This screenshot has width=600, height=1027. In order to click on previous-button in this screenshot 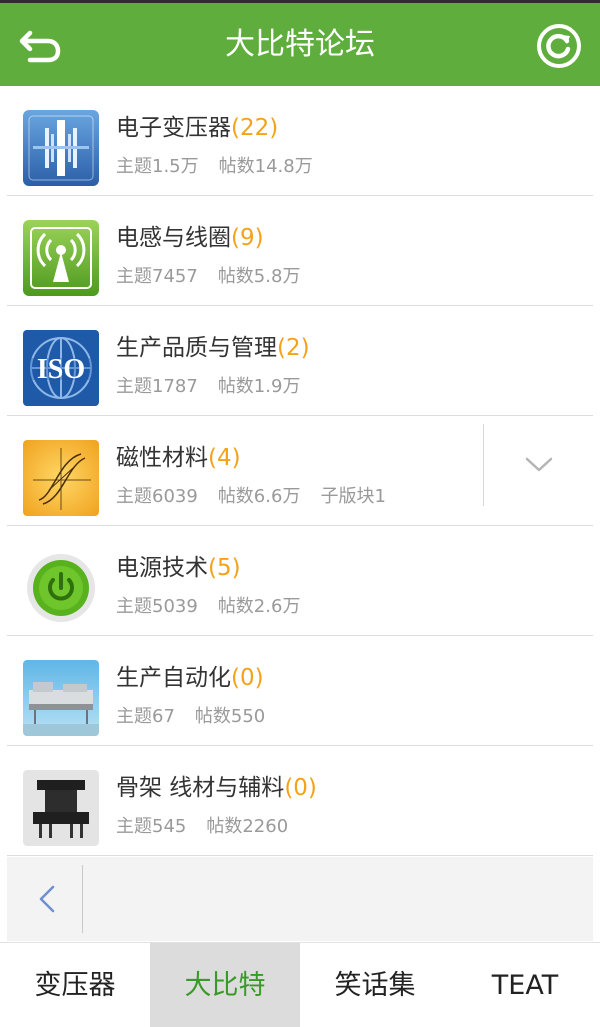, I will do `click(49, 899)`.